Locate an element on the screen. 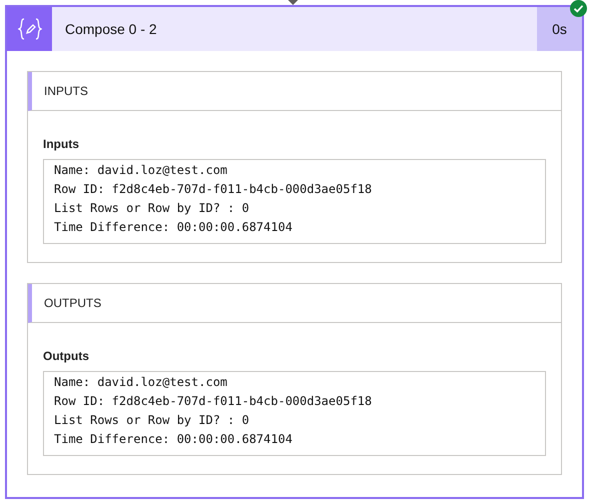  section-heading: INPUTS is located at coordinates (66, 91).